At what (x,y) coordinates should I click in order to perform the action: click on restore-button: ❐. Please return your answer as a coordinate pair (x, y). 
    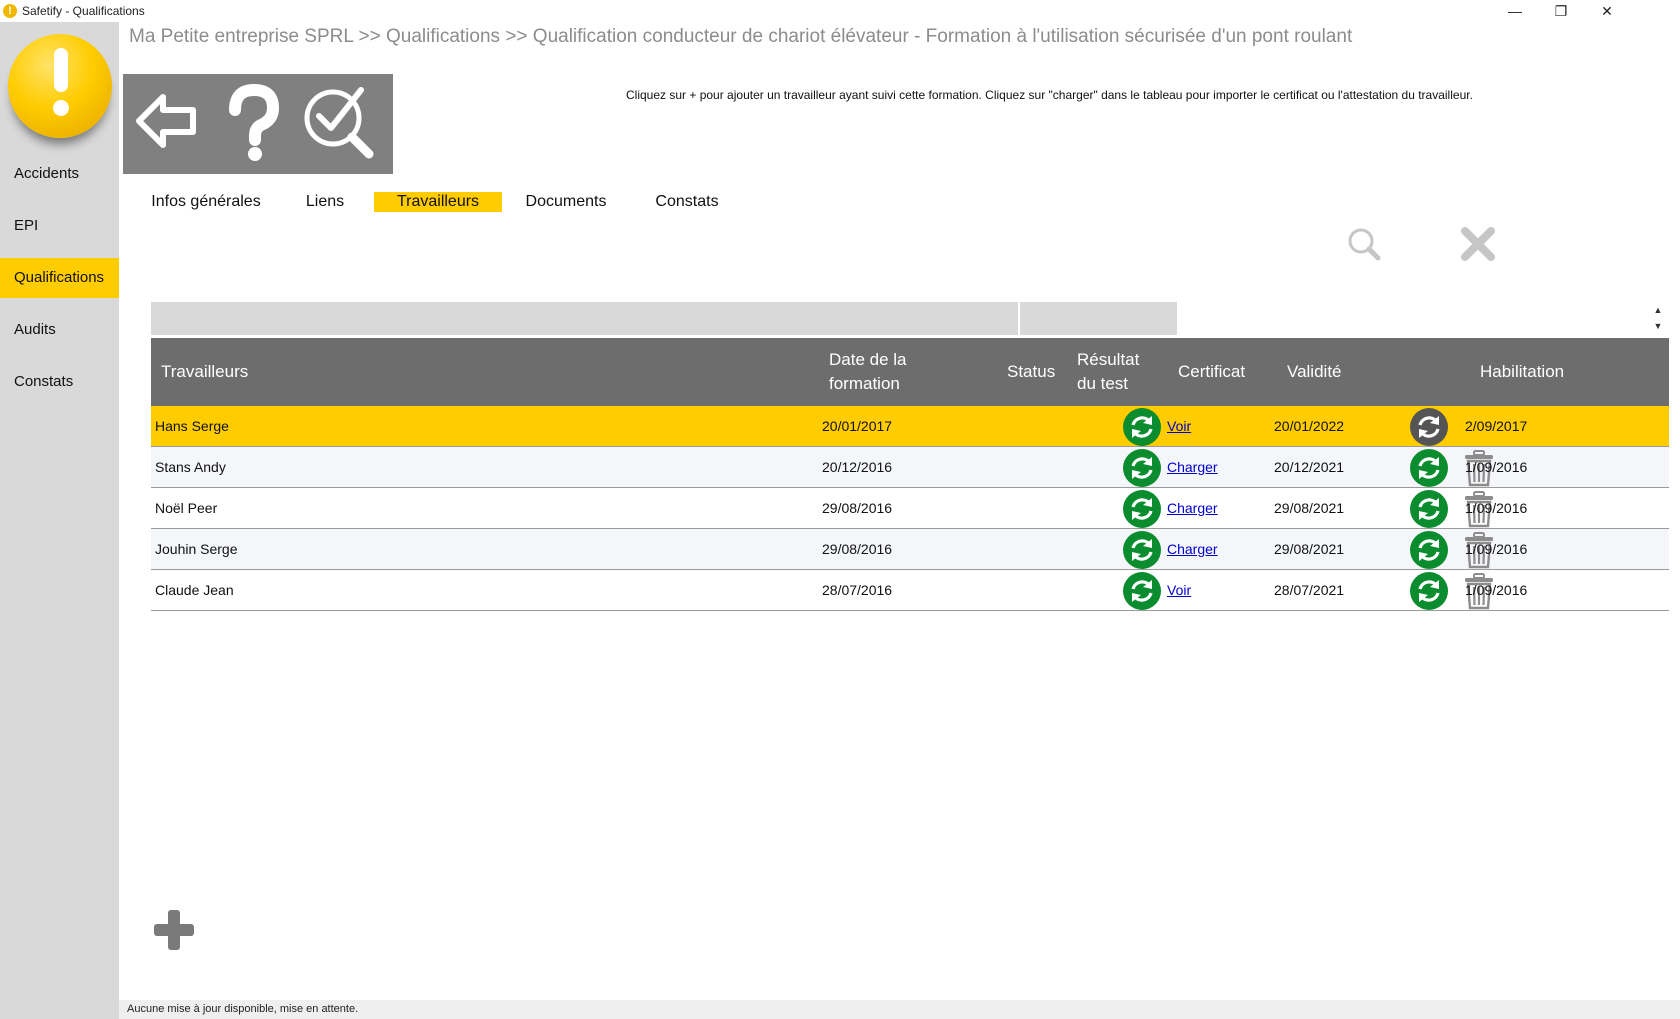
    Looking at the image, I should click on (1561, 11).